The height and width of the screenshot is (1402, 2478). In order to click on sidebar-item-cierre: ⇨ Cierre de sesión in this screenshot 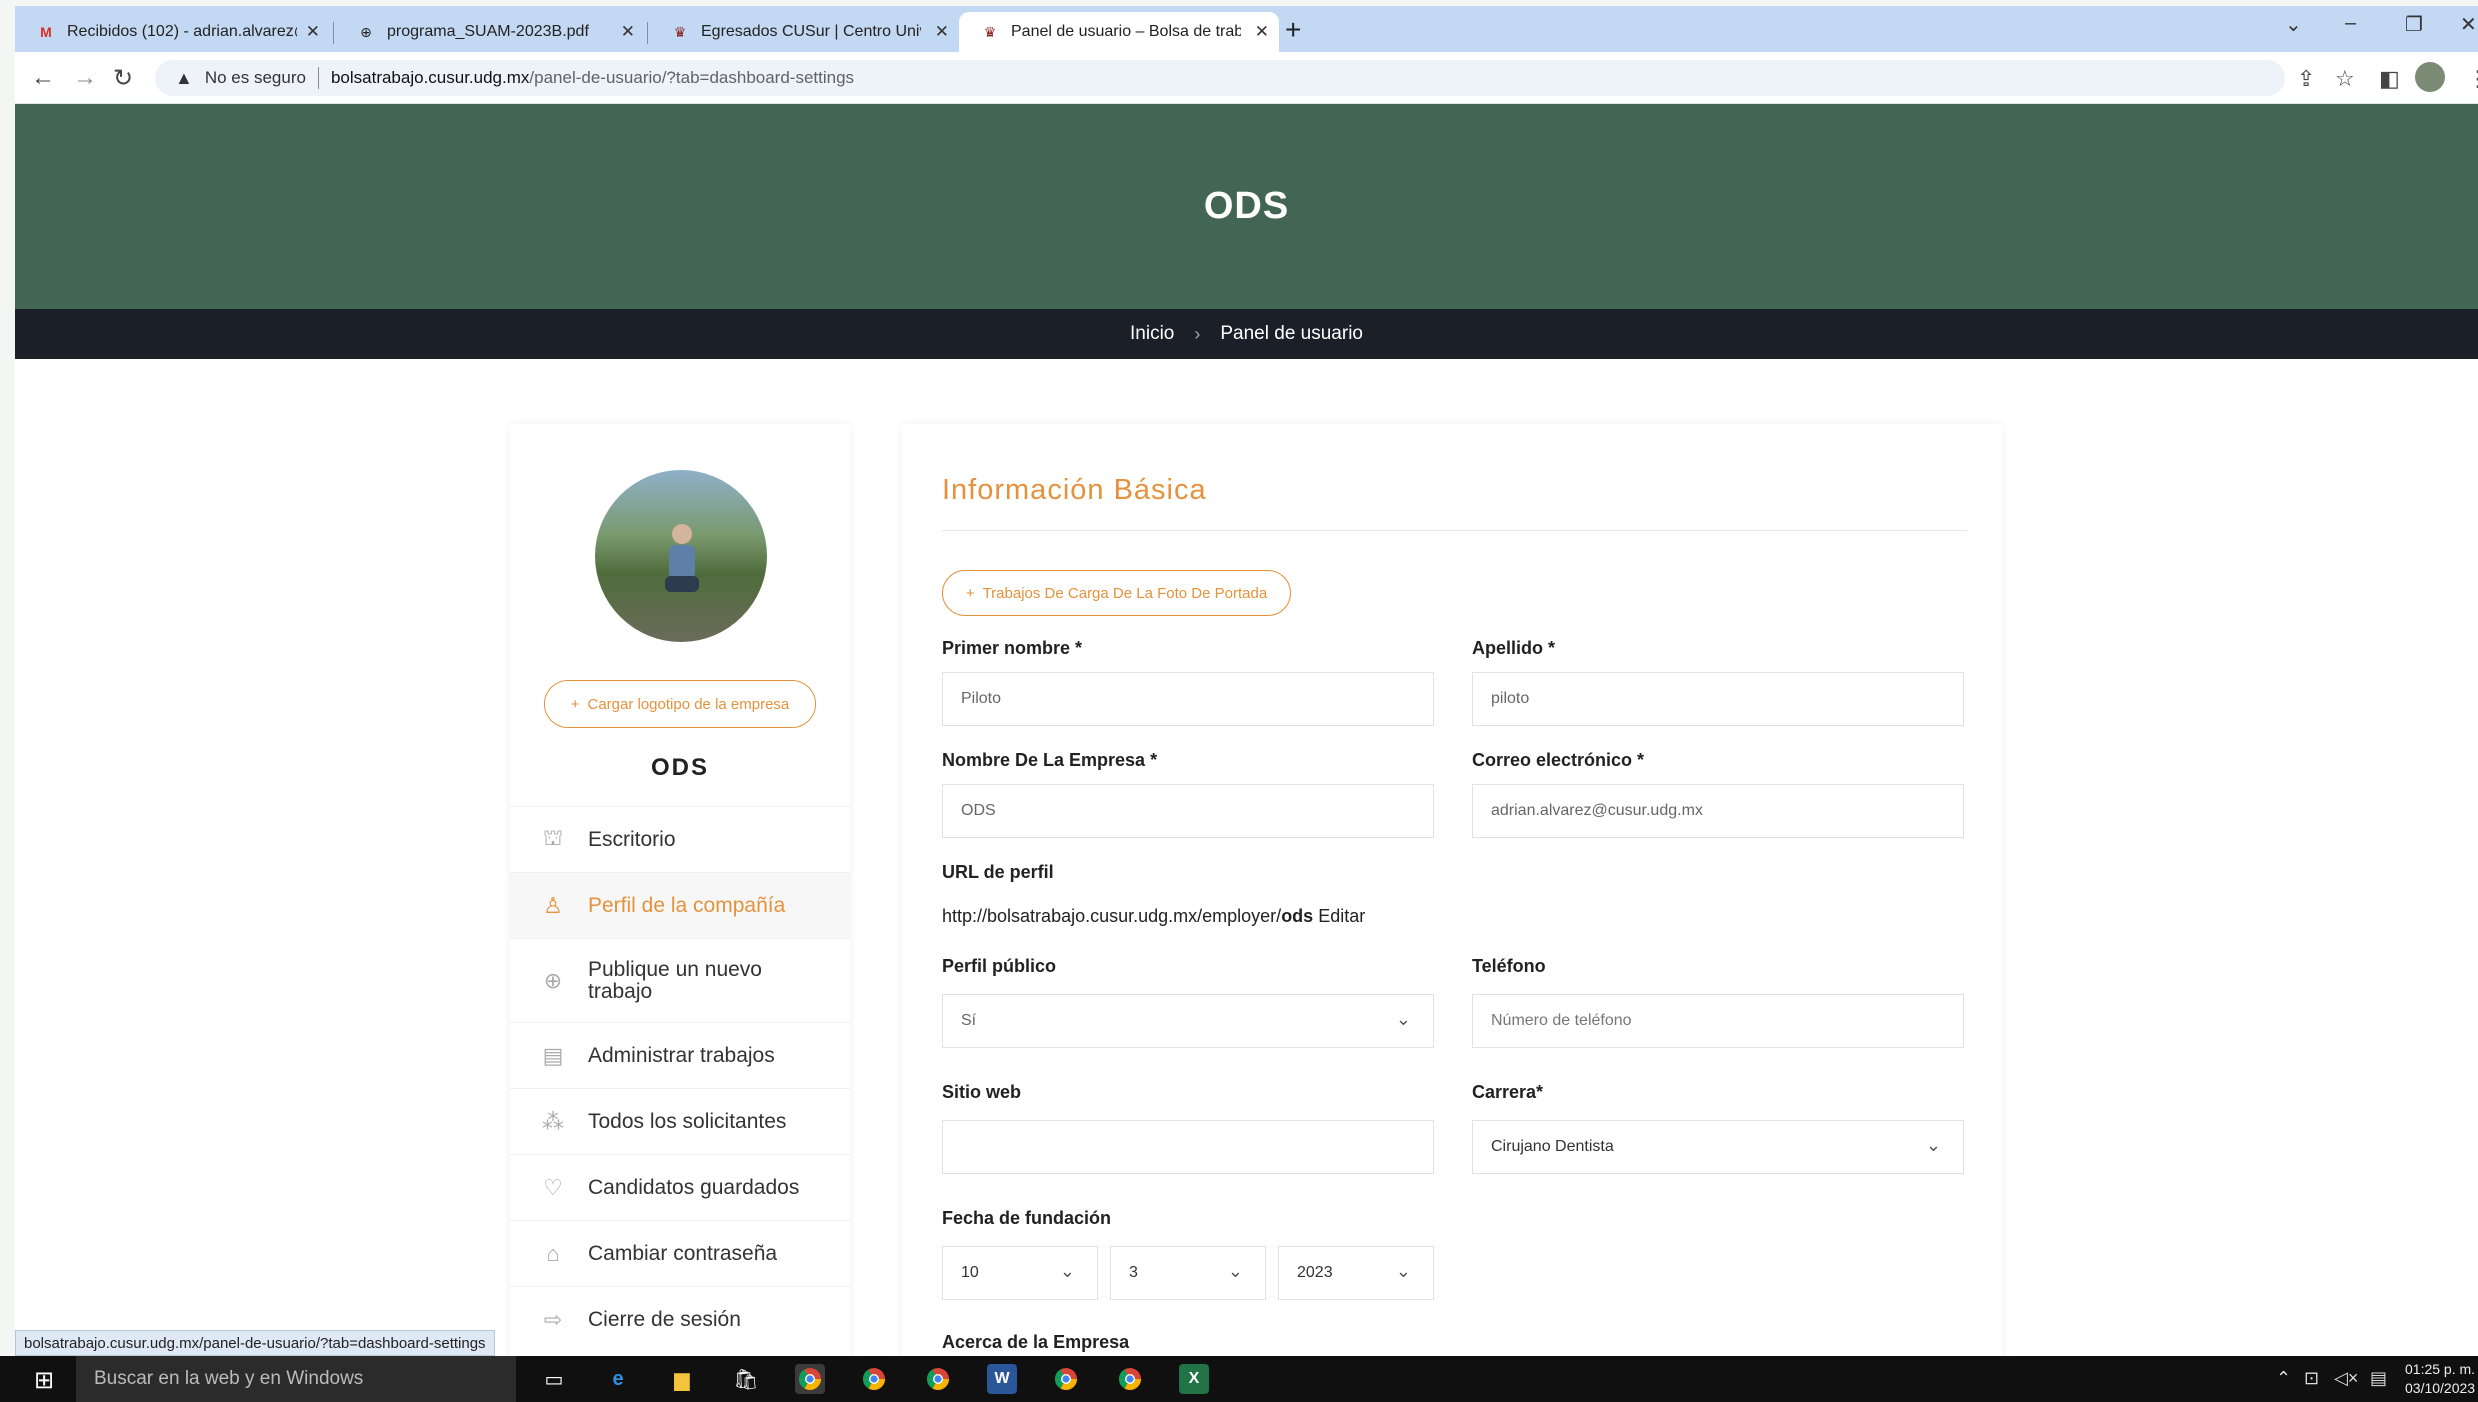, I will do `click(680, 1319)`.